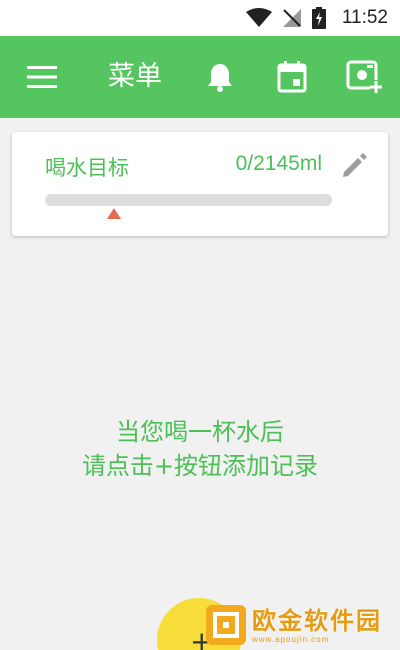 The width and height of the screenshot is (400, 650). What do you see at coordinates (200, 466) in the screenshot?
I see `empty-hint-line2: 请点击+按钮添加记录` at bounding box center [200, 466].